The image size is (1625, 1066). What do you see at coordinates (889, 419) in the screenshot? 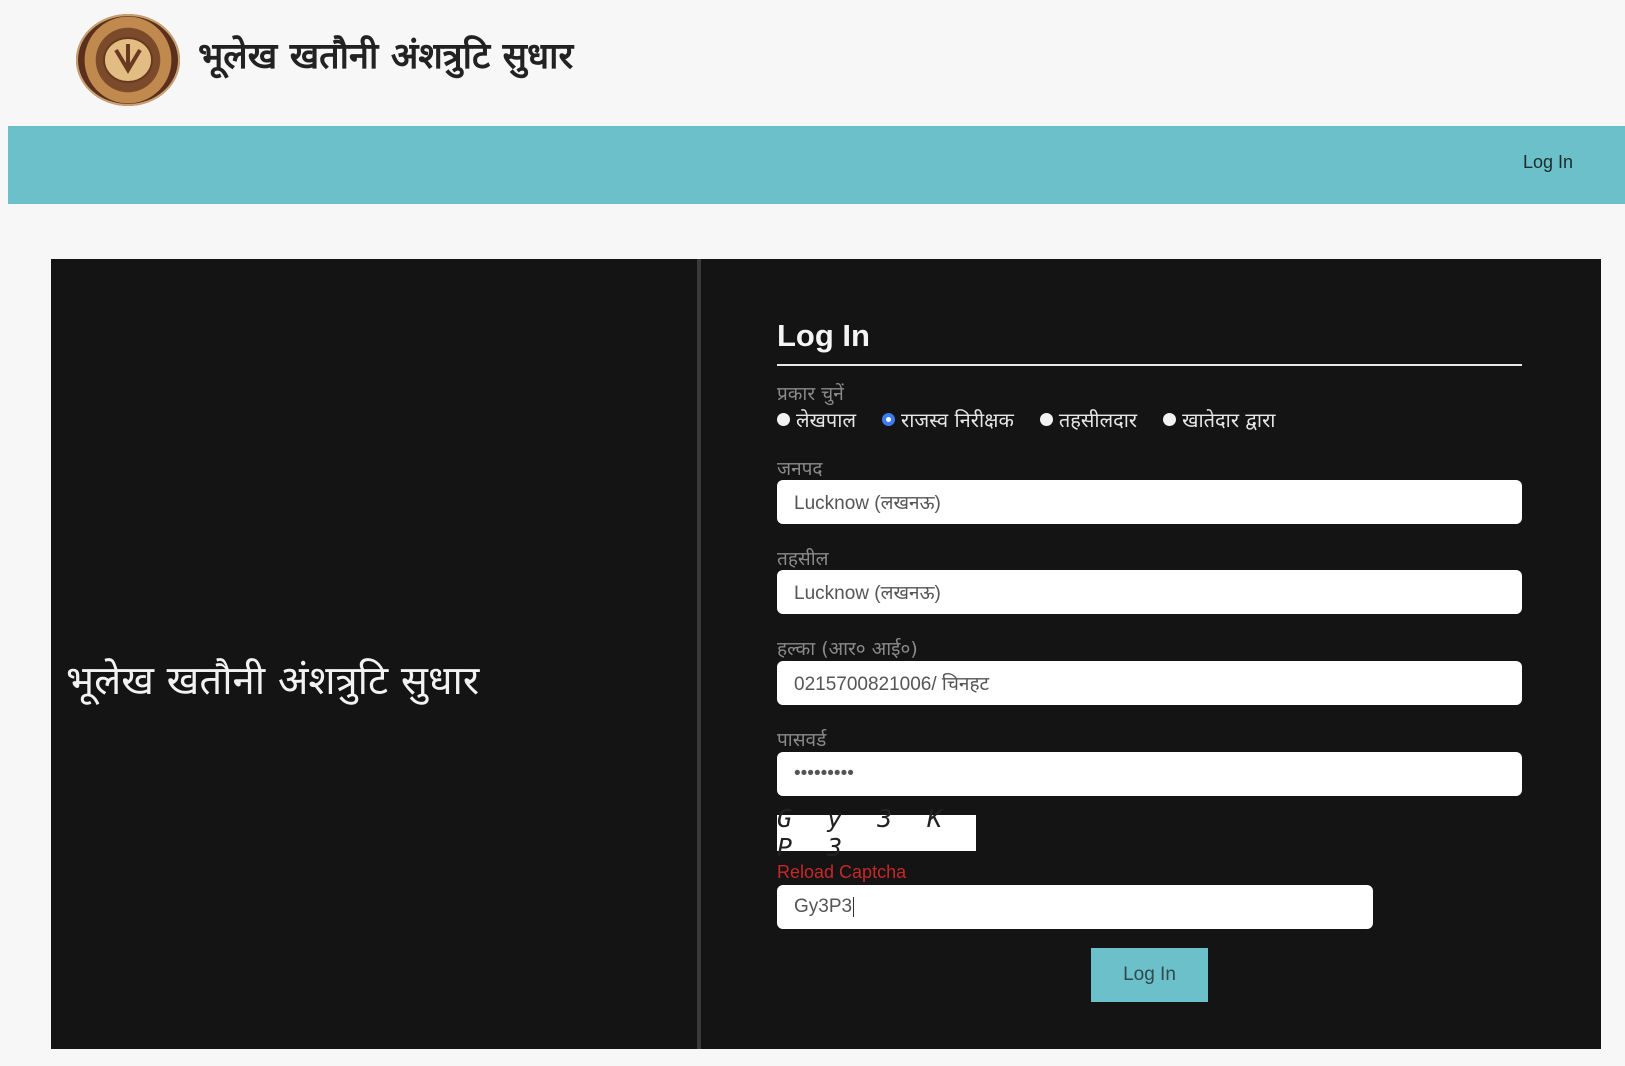
I see `radio-dot-checked-icon` at bounding box center [889, 419].